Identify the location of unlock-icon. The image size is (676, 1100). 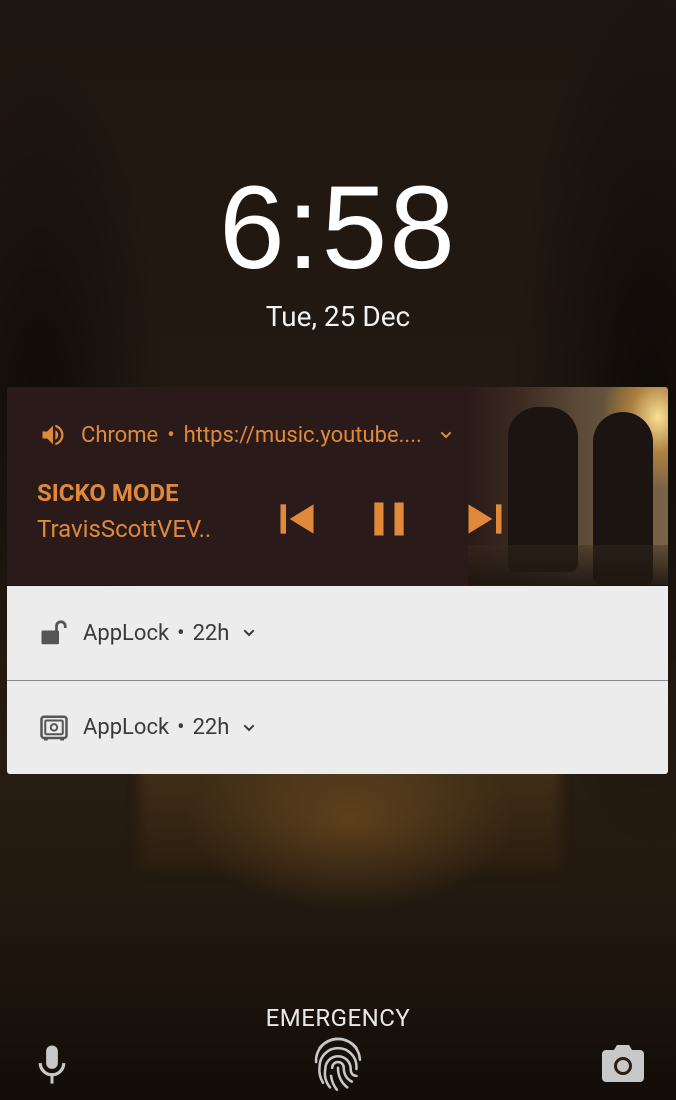
(54, 632).